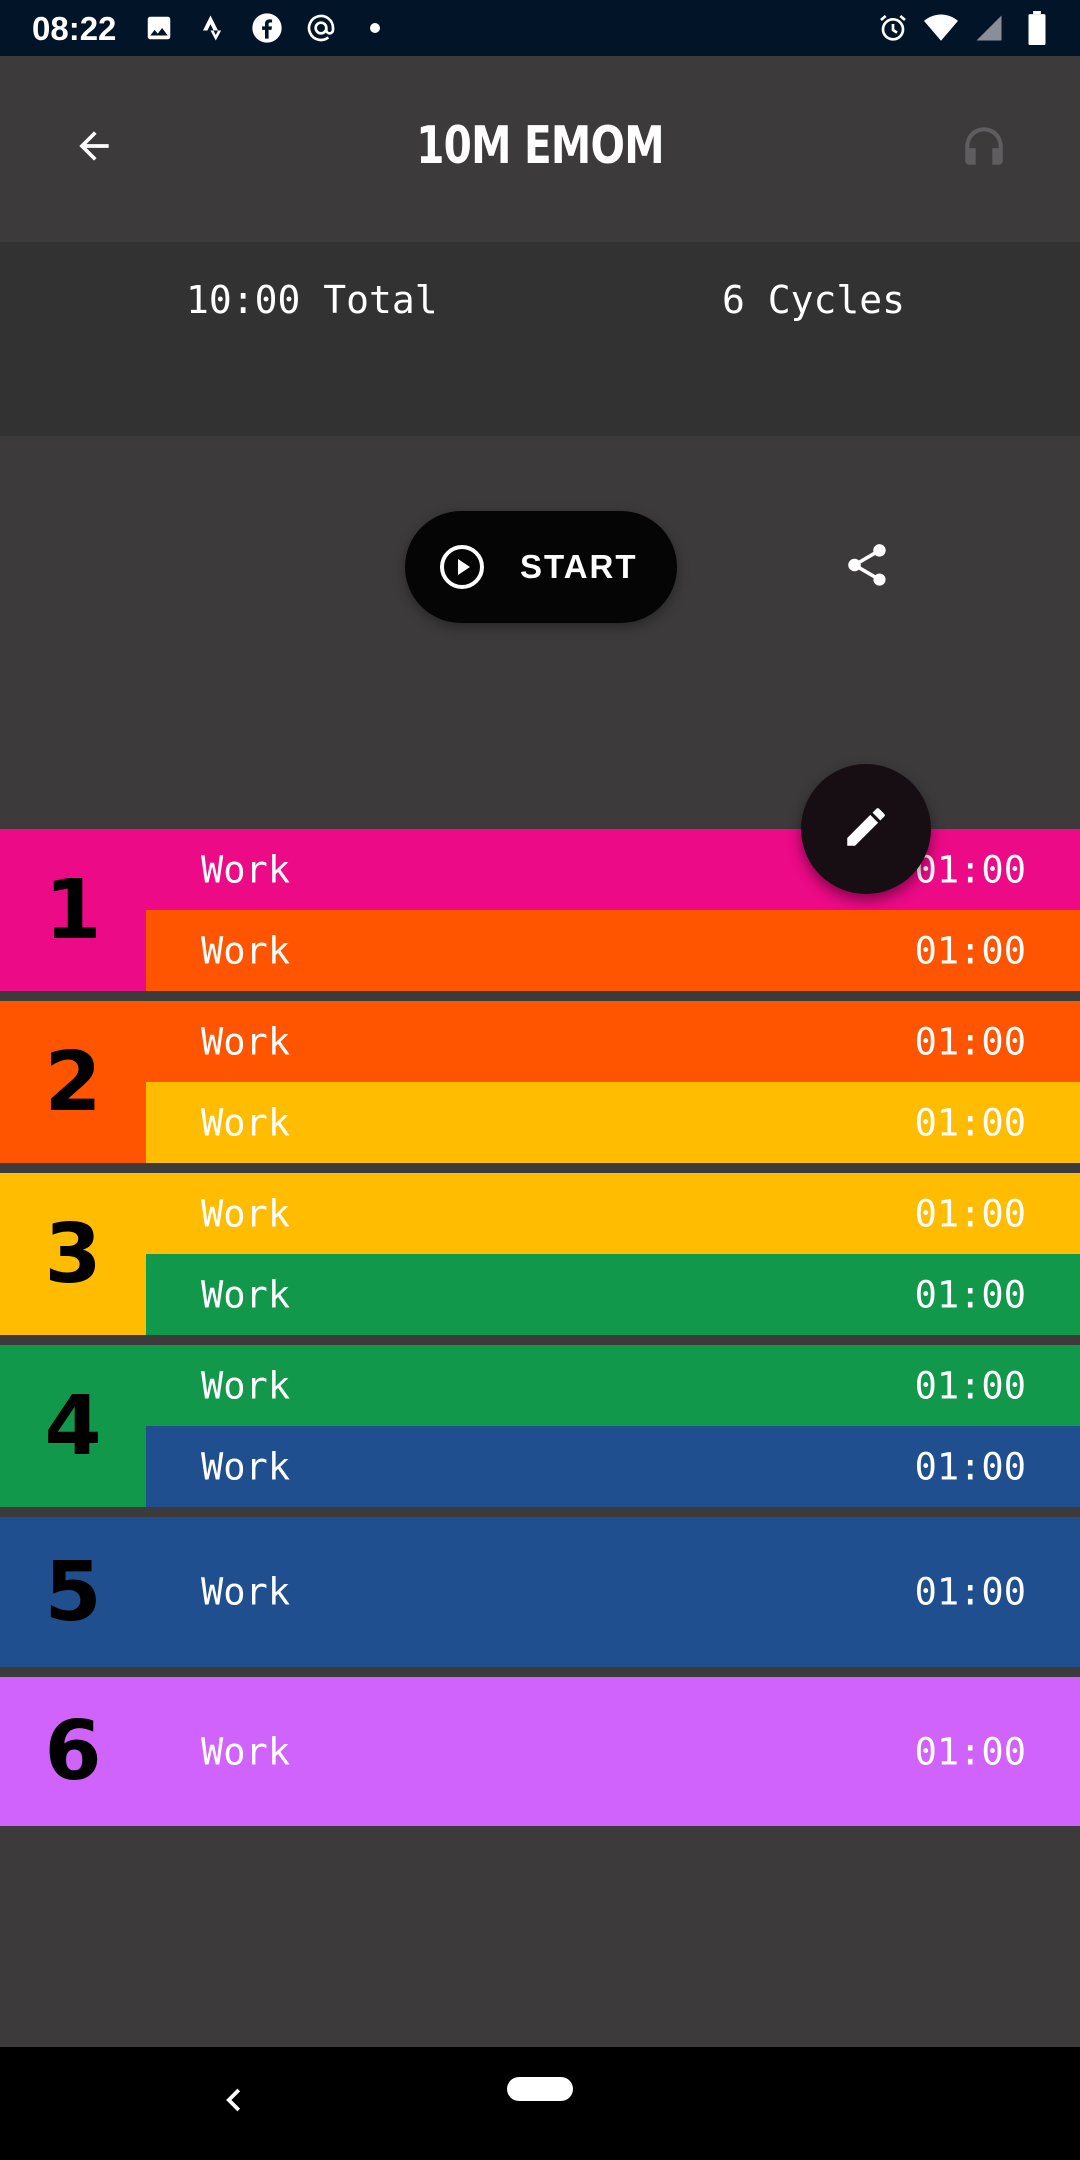 The width and height of the screenshot is (1080, 2160). I want to click on cycle-number: 2, so click(73, 1082).